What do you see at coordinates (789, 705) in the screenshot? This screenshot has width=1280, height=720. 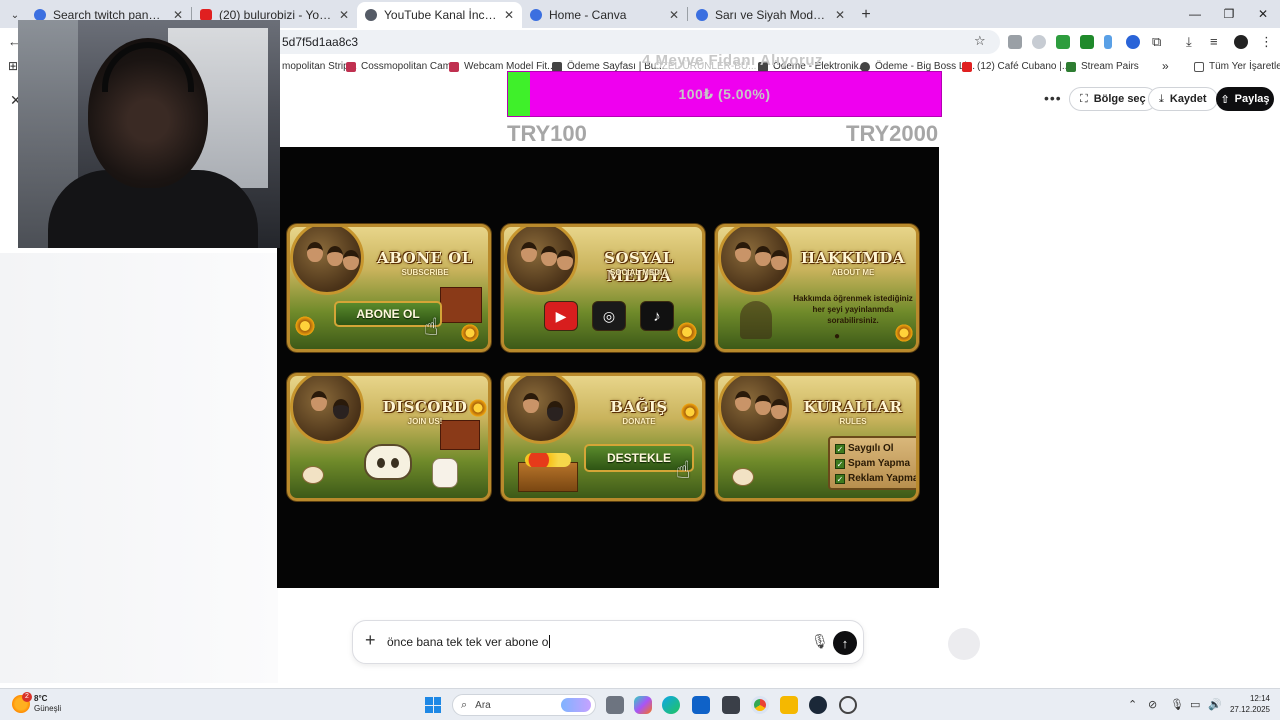 I see `file-explorer-icon` at bounding box center [789, 705].